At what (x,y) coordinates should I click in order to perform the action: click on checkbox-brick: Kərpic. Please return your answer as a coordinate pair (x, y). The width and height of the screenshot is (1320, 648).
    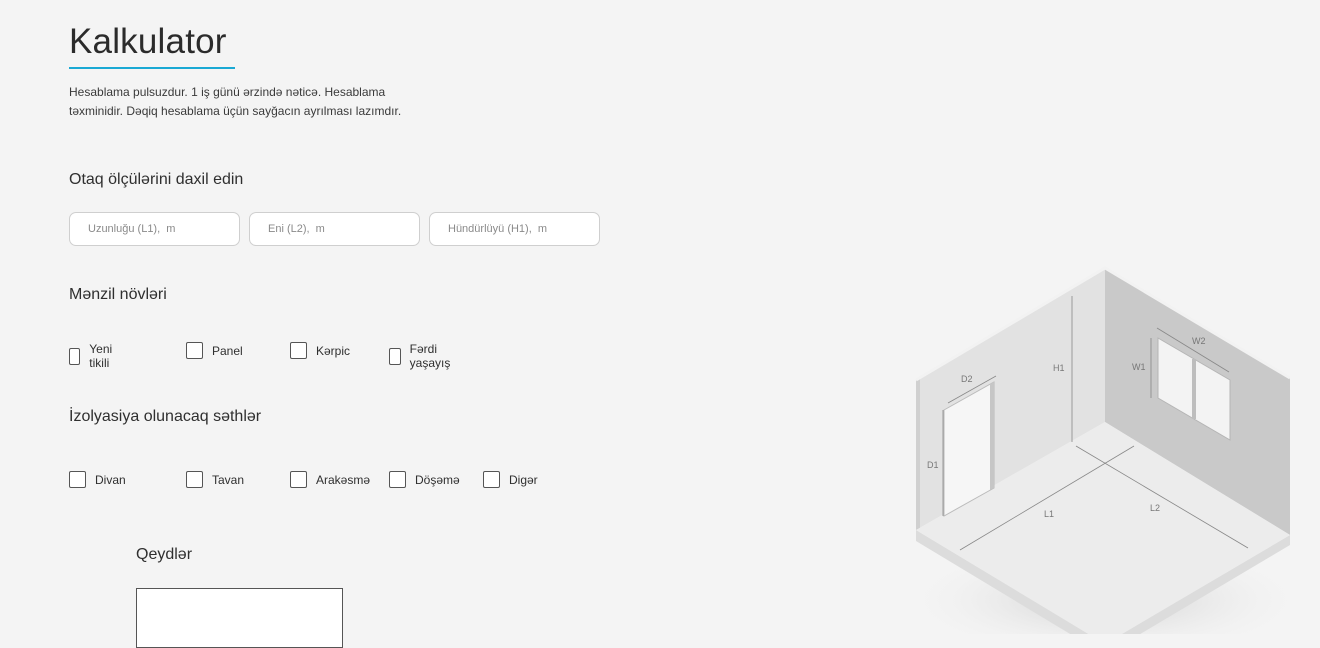
    Looking at the image, I should click on (320, 350).